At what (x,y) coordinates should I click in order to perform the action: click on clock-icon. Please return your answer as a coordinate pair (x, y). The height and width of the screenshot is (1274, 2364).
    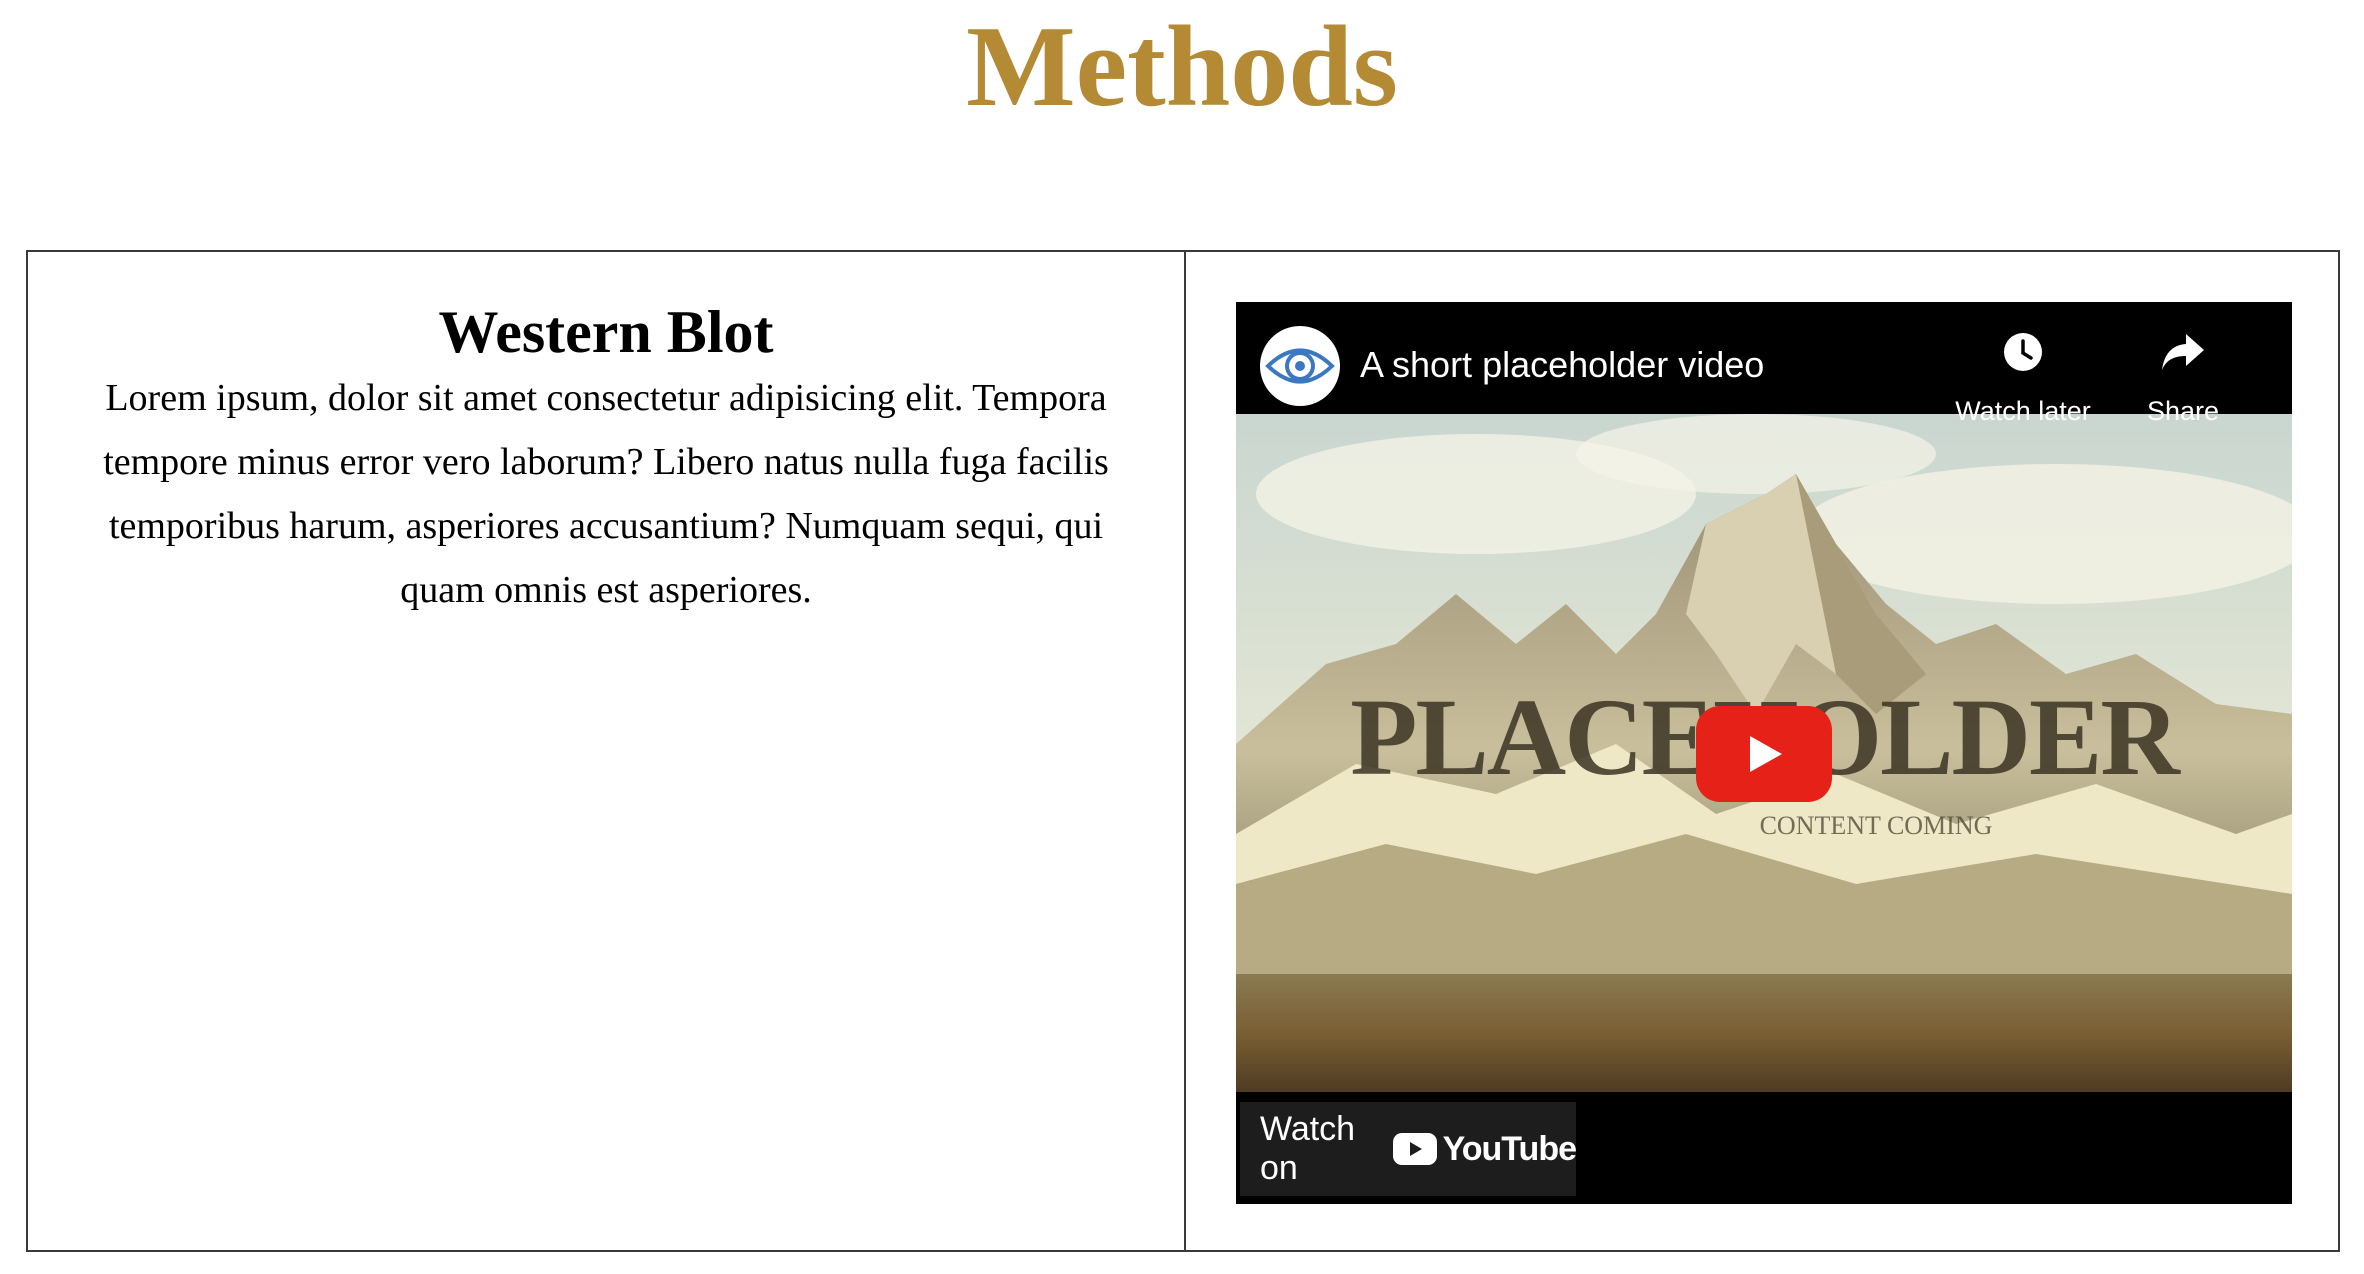
    Looking at the image, I should click on (2023, 352).